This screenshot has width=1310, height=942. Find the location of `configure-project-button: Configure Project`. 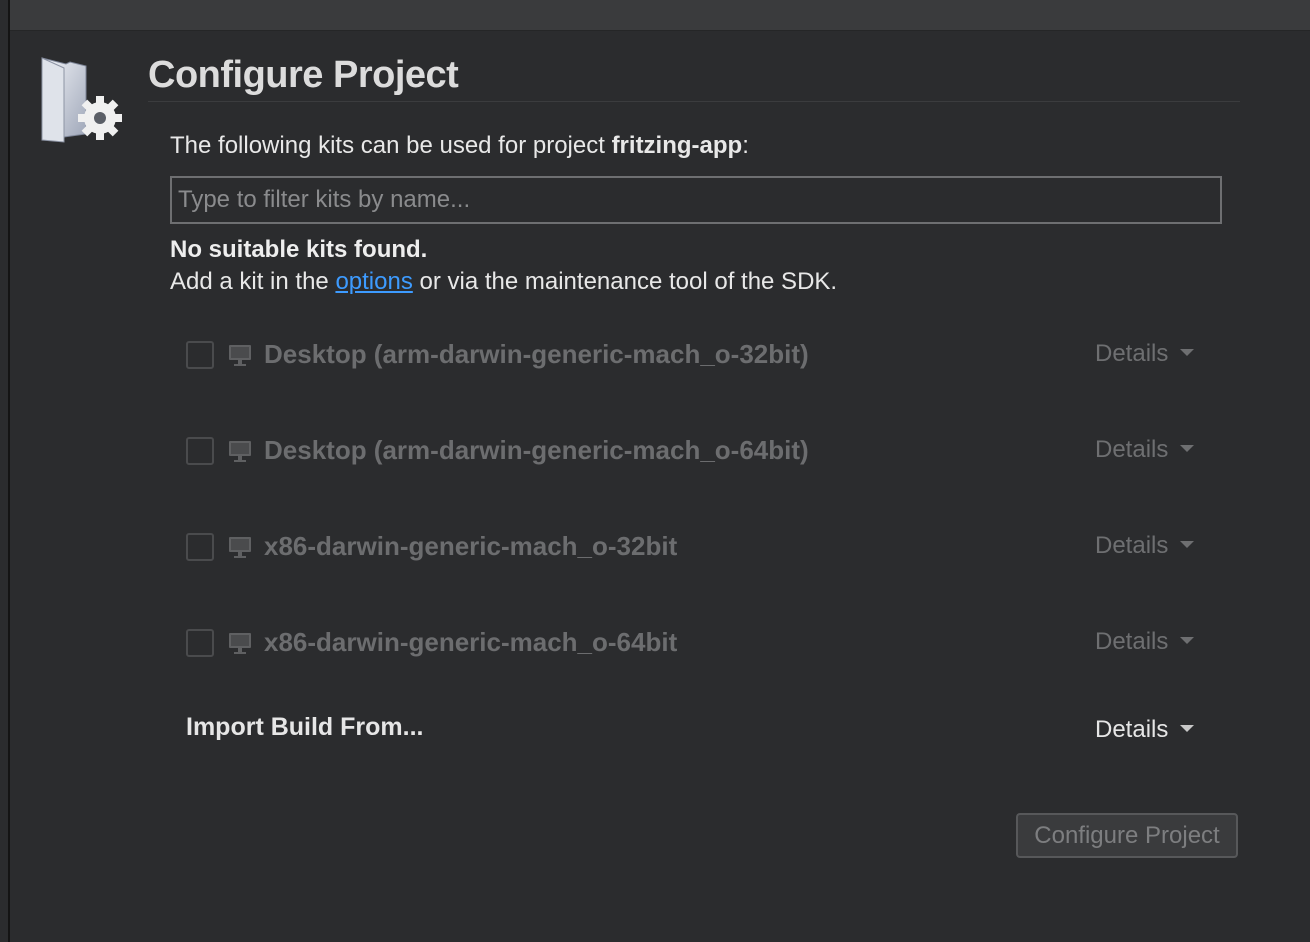

configure-project-button: Configure Project is located at coordinates (1127, 835).